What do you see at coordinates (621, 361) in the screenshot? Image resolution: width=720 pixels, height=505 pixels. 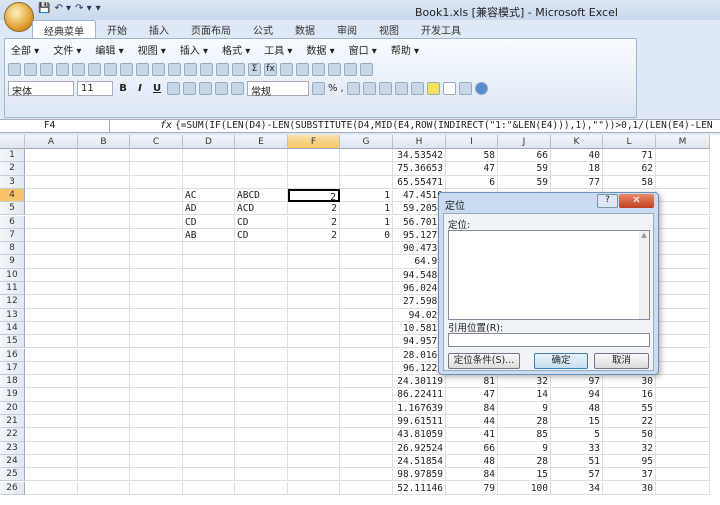 I see `cancel-button: 取消` at bounding box center [621, 361].